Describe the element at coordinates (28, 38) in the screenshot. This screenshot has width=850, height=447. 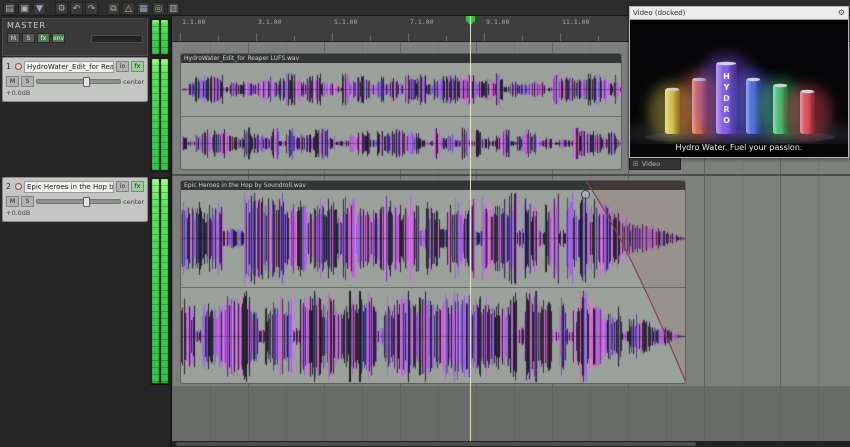
I see `master-solo-button: S` at that location.